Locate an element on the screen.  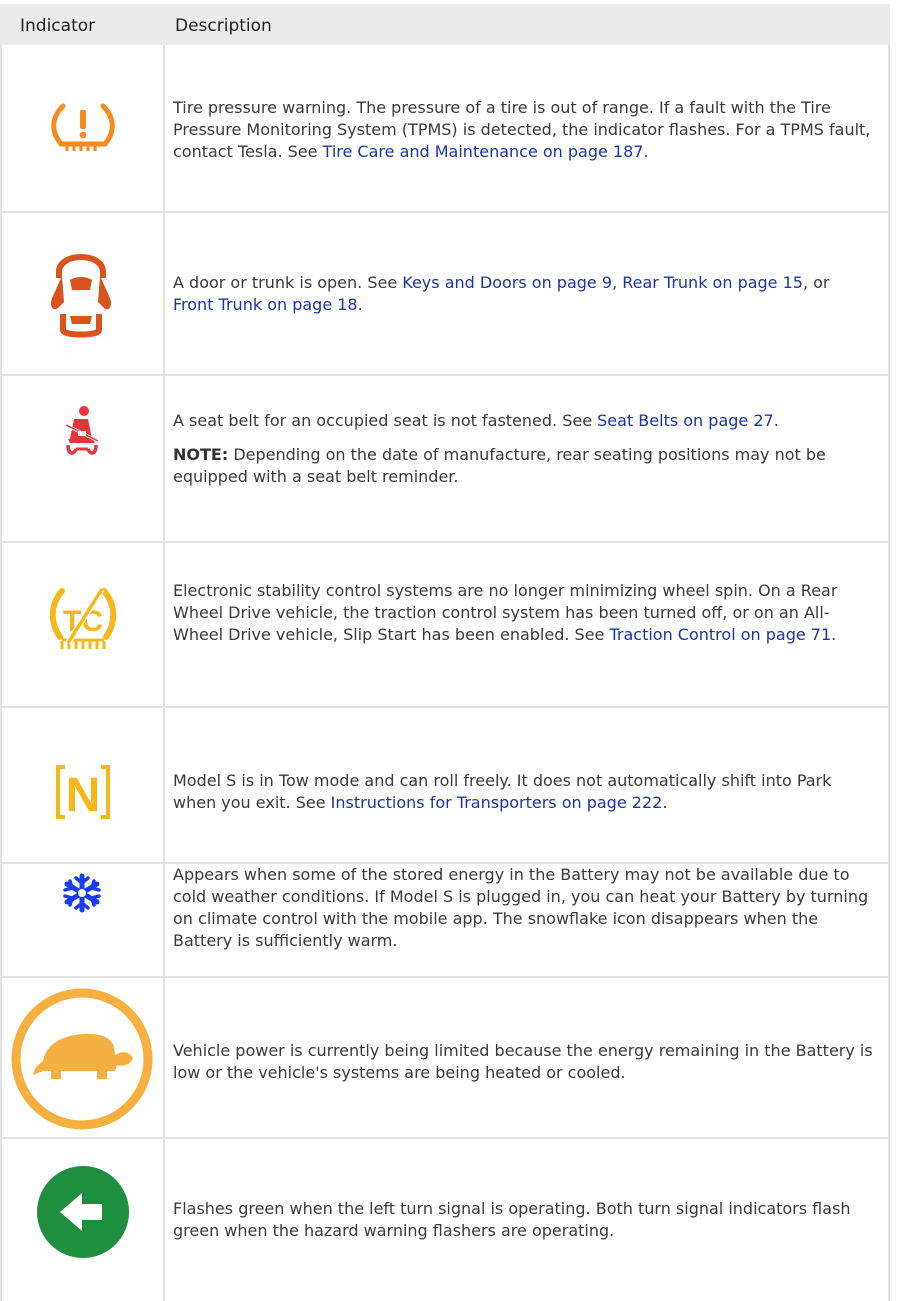
header-description: Description is located at coordinates (223, 26).